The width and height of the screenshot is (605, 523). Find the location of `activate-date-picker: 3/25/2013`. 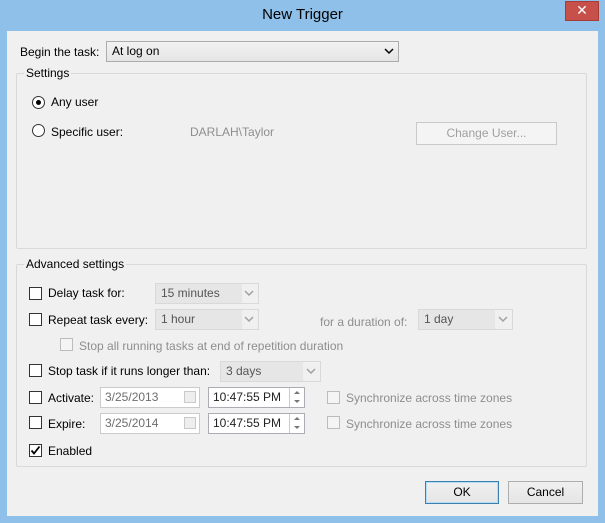

activate-date-picker: 3/25/2013 is located at coordinates (150, 397).